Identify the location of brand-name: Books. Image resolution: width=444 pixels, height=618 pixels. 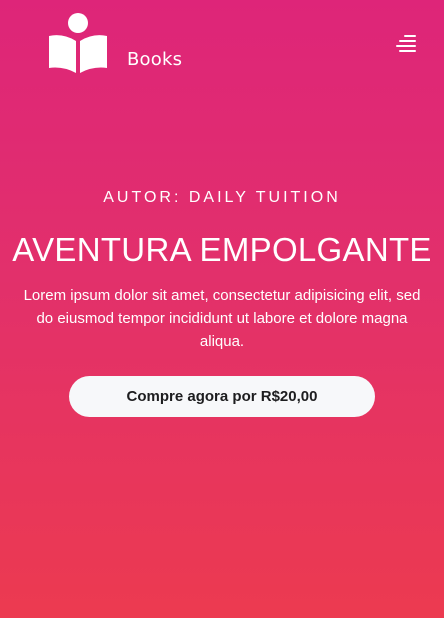
(155, 59).